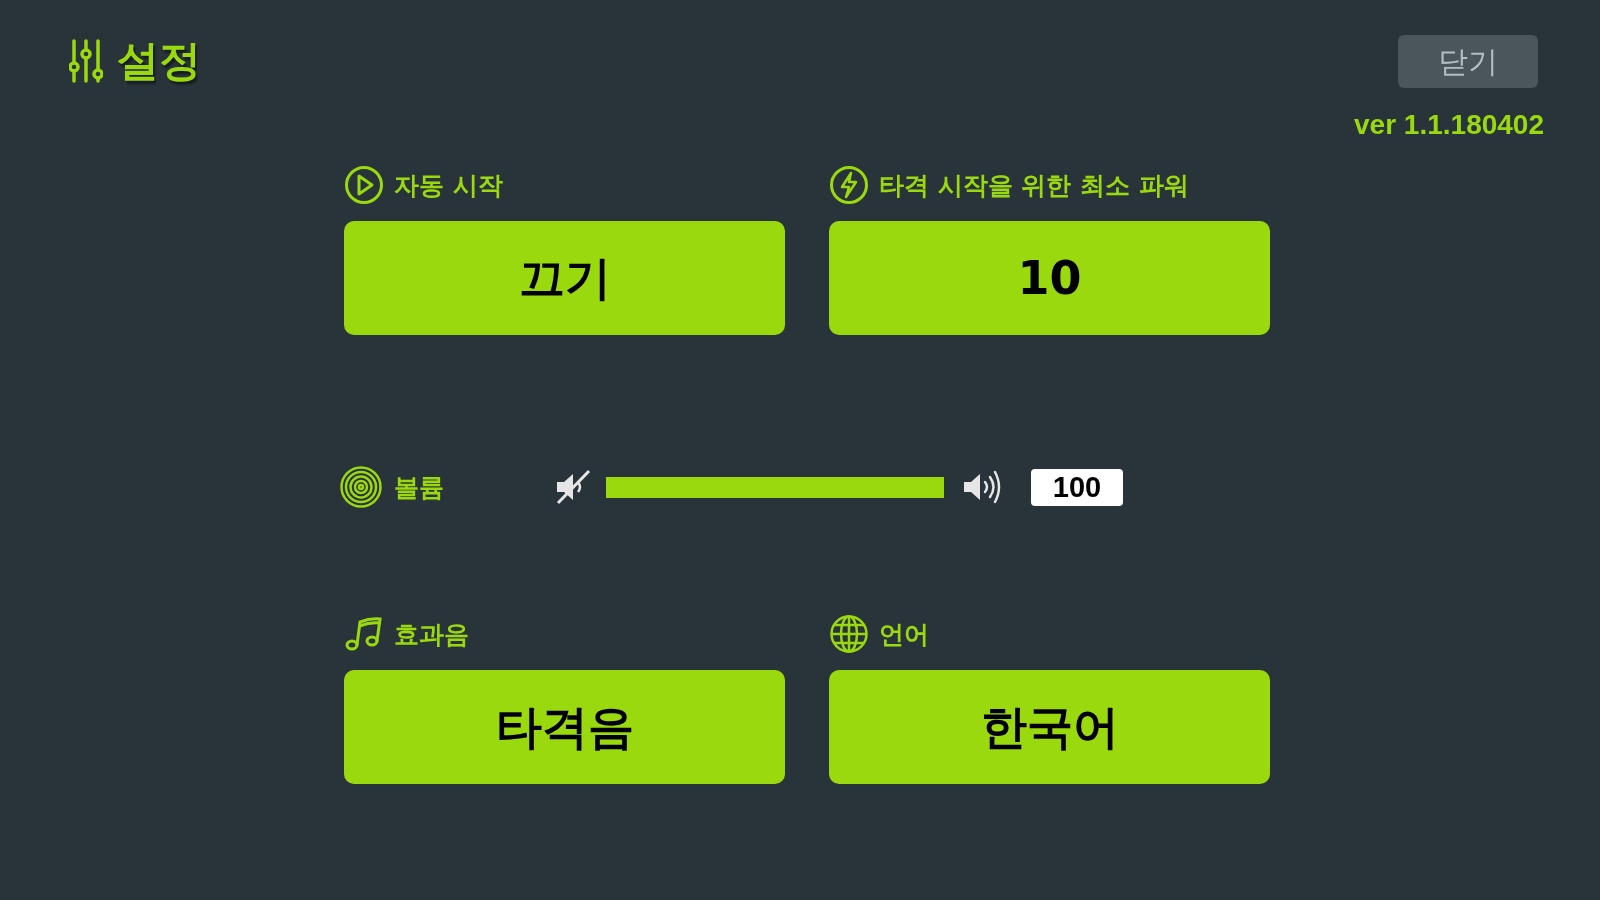 Image resolution: width=1600 pixels, height=900 pixels. I want to click on lightning-circle-icon, so click(849, 185).